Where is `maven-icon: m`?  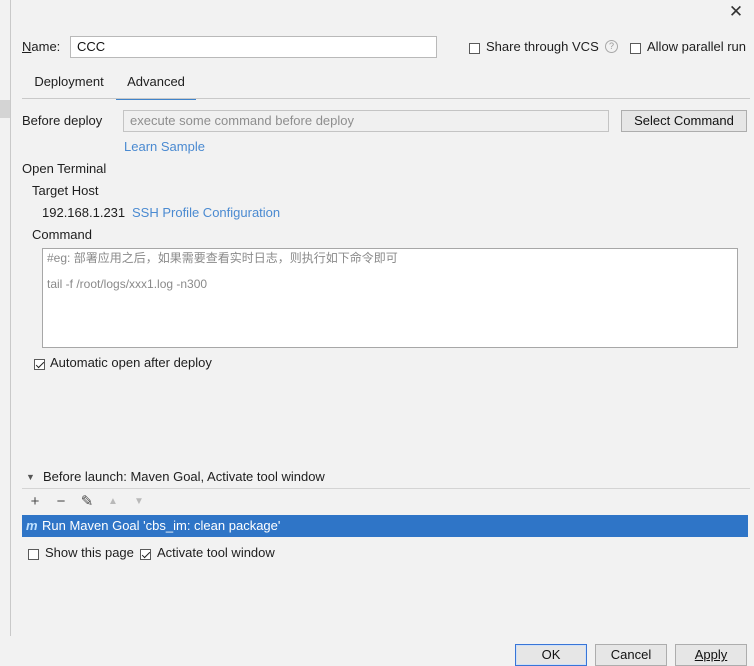 maven-icon: m is located at coordinates (32, 525).